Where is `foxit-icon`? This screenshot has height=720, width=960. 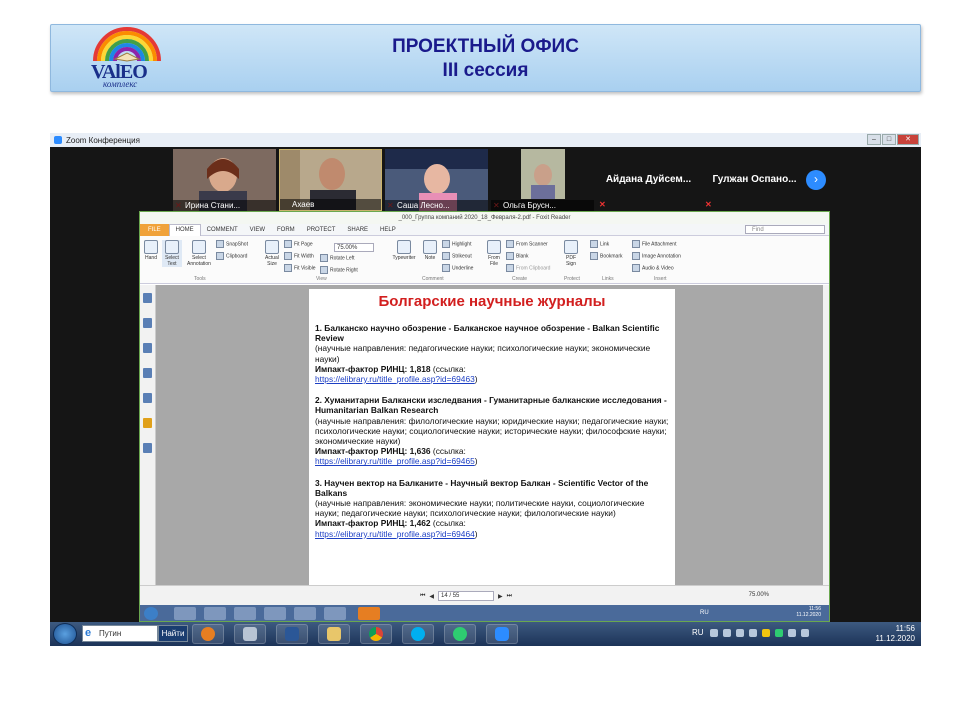
foxit-icon is located at coordinates (369, 613).